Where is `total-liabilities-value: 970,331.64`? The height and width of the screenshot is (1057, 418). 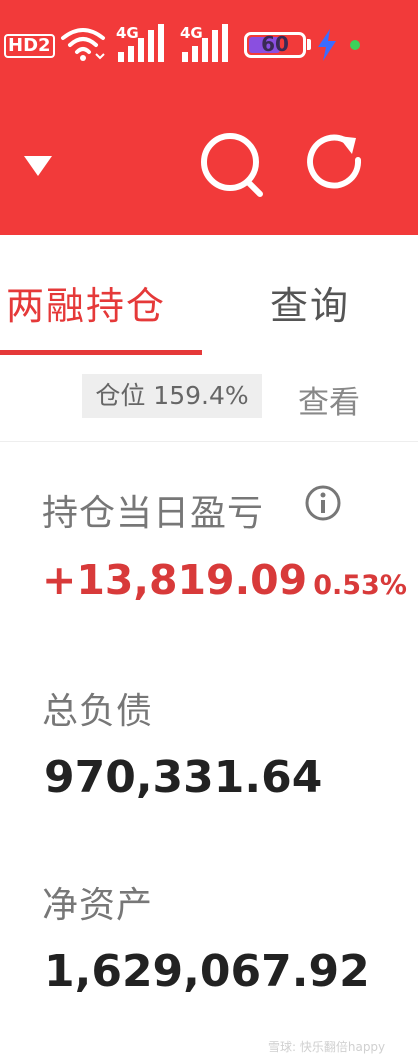
total-liabilities-value: 970,331.64 is located at coordinates (183, 777).